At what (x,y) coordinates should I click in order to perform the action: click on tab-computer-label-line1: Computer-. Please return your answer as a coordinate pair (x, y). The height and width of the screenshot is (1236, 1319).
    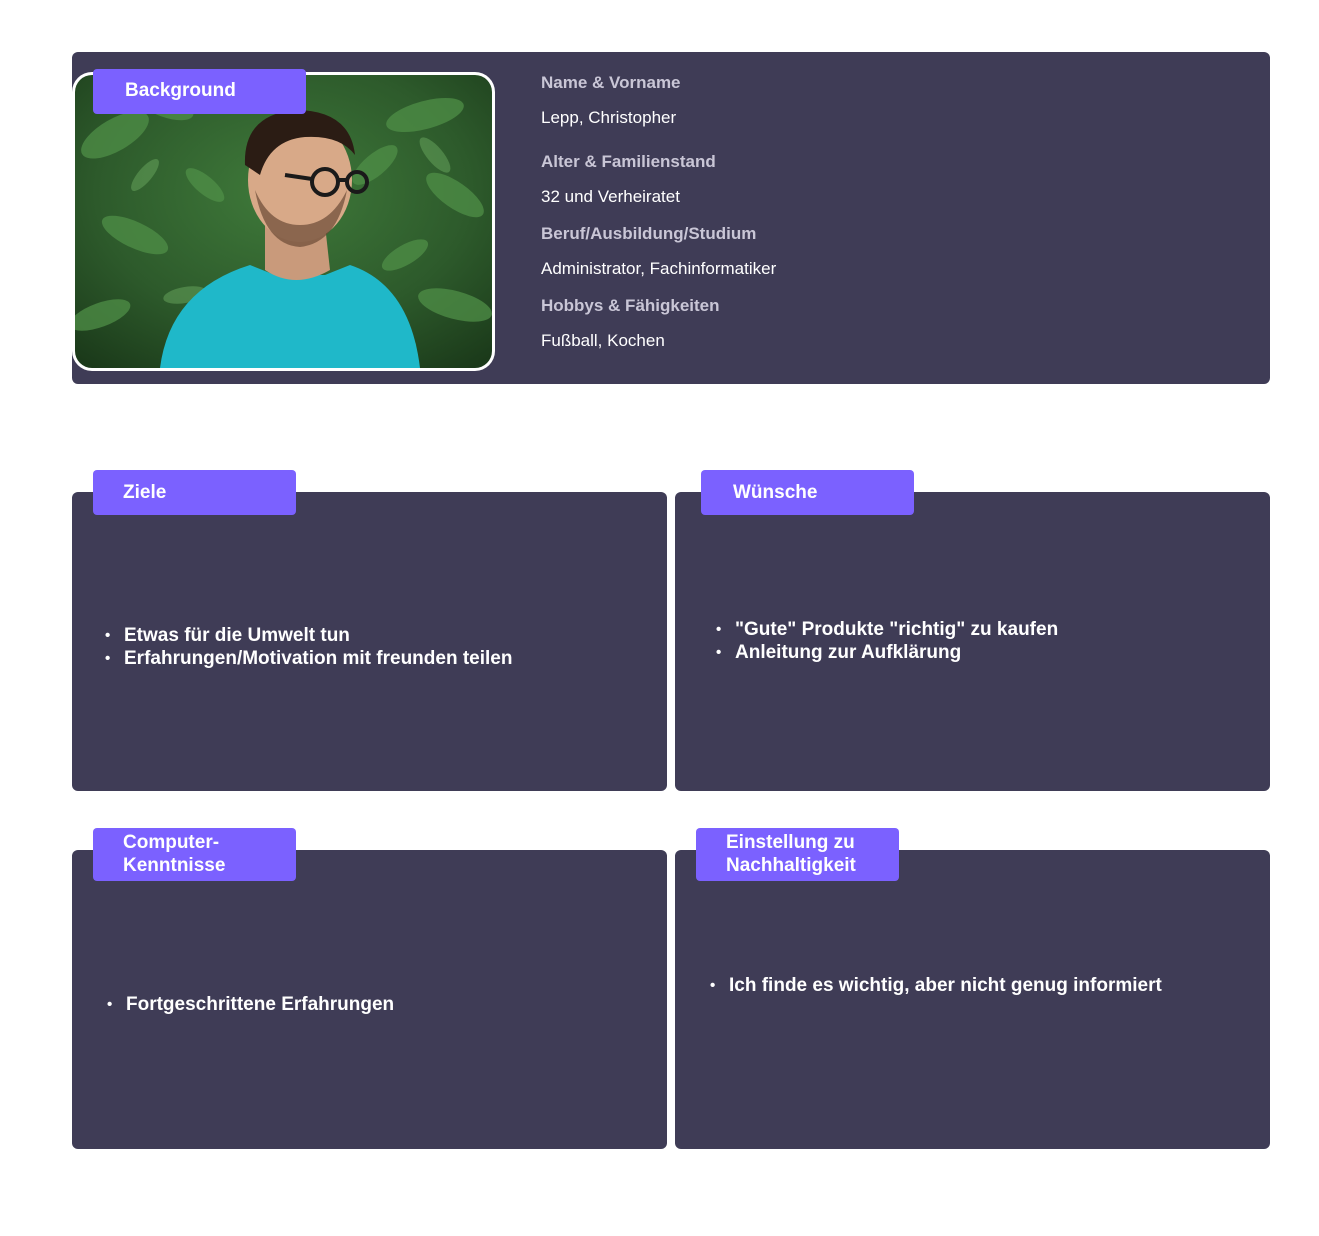
    Looking at the image, I should click on (171, 842).